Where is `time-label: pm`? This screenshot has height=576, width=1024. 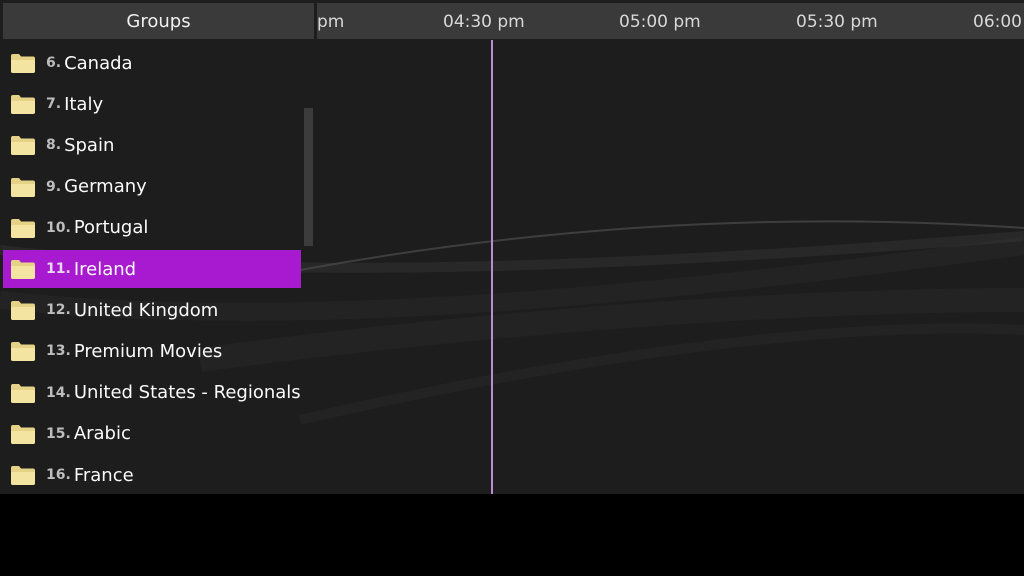 time-label: pm is located at coordinates (331, 22).